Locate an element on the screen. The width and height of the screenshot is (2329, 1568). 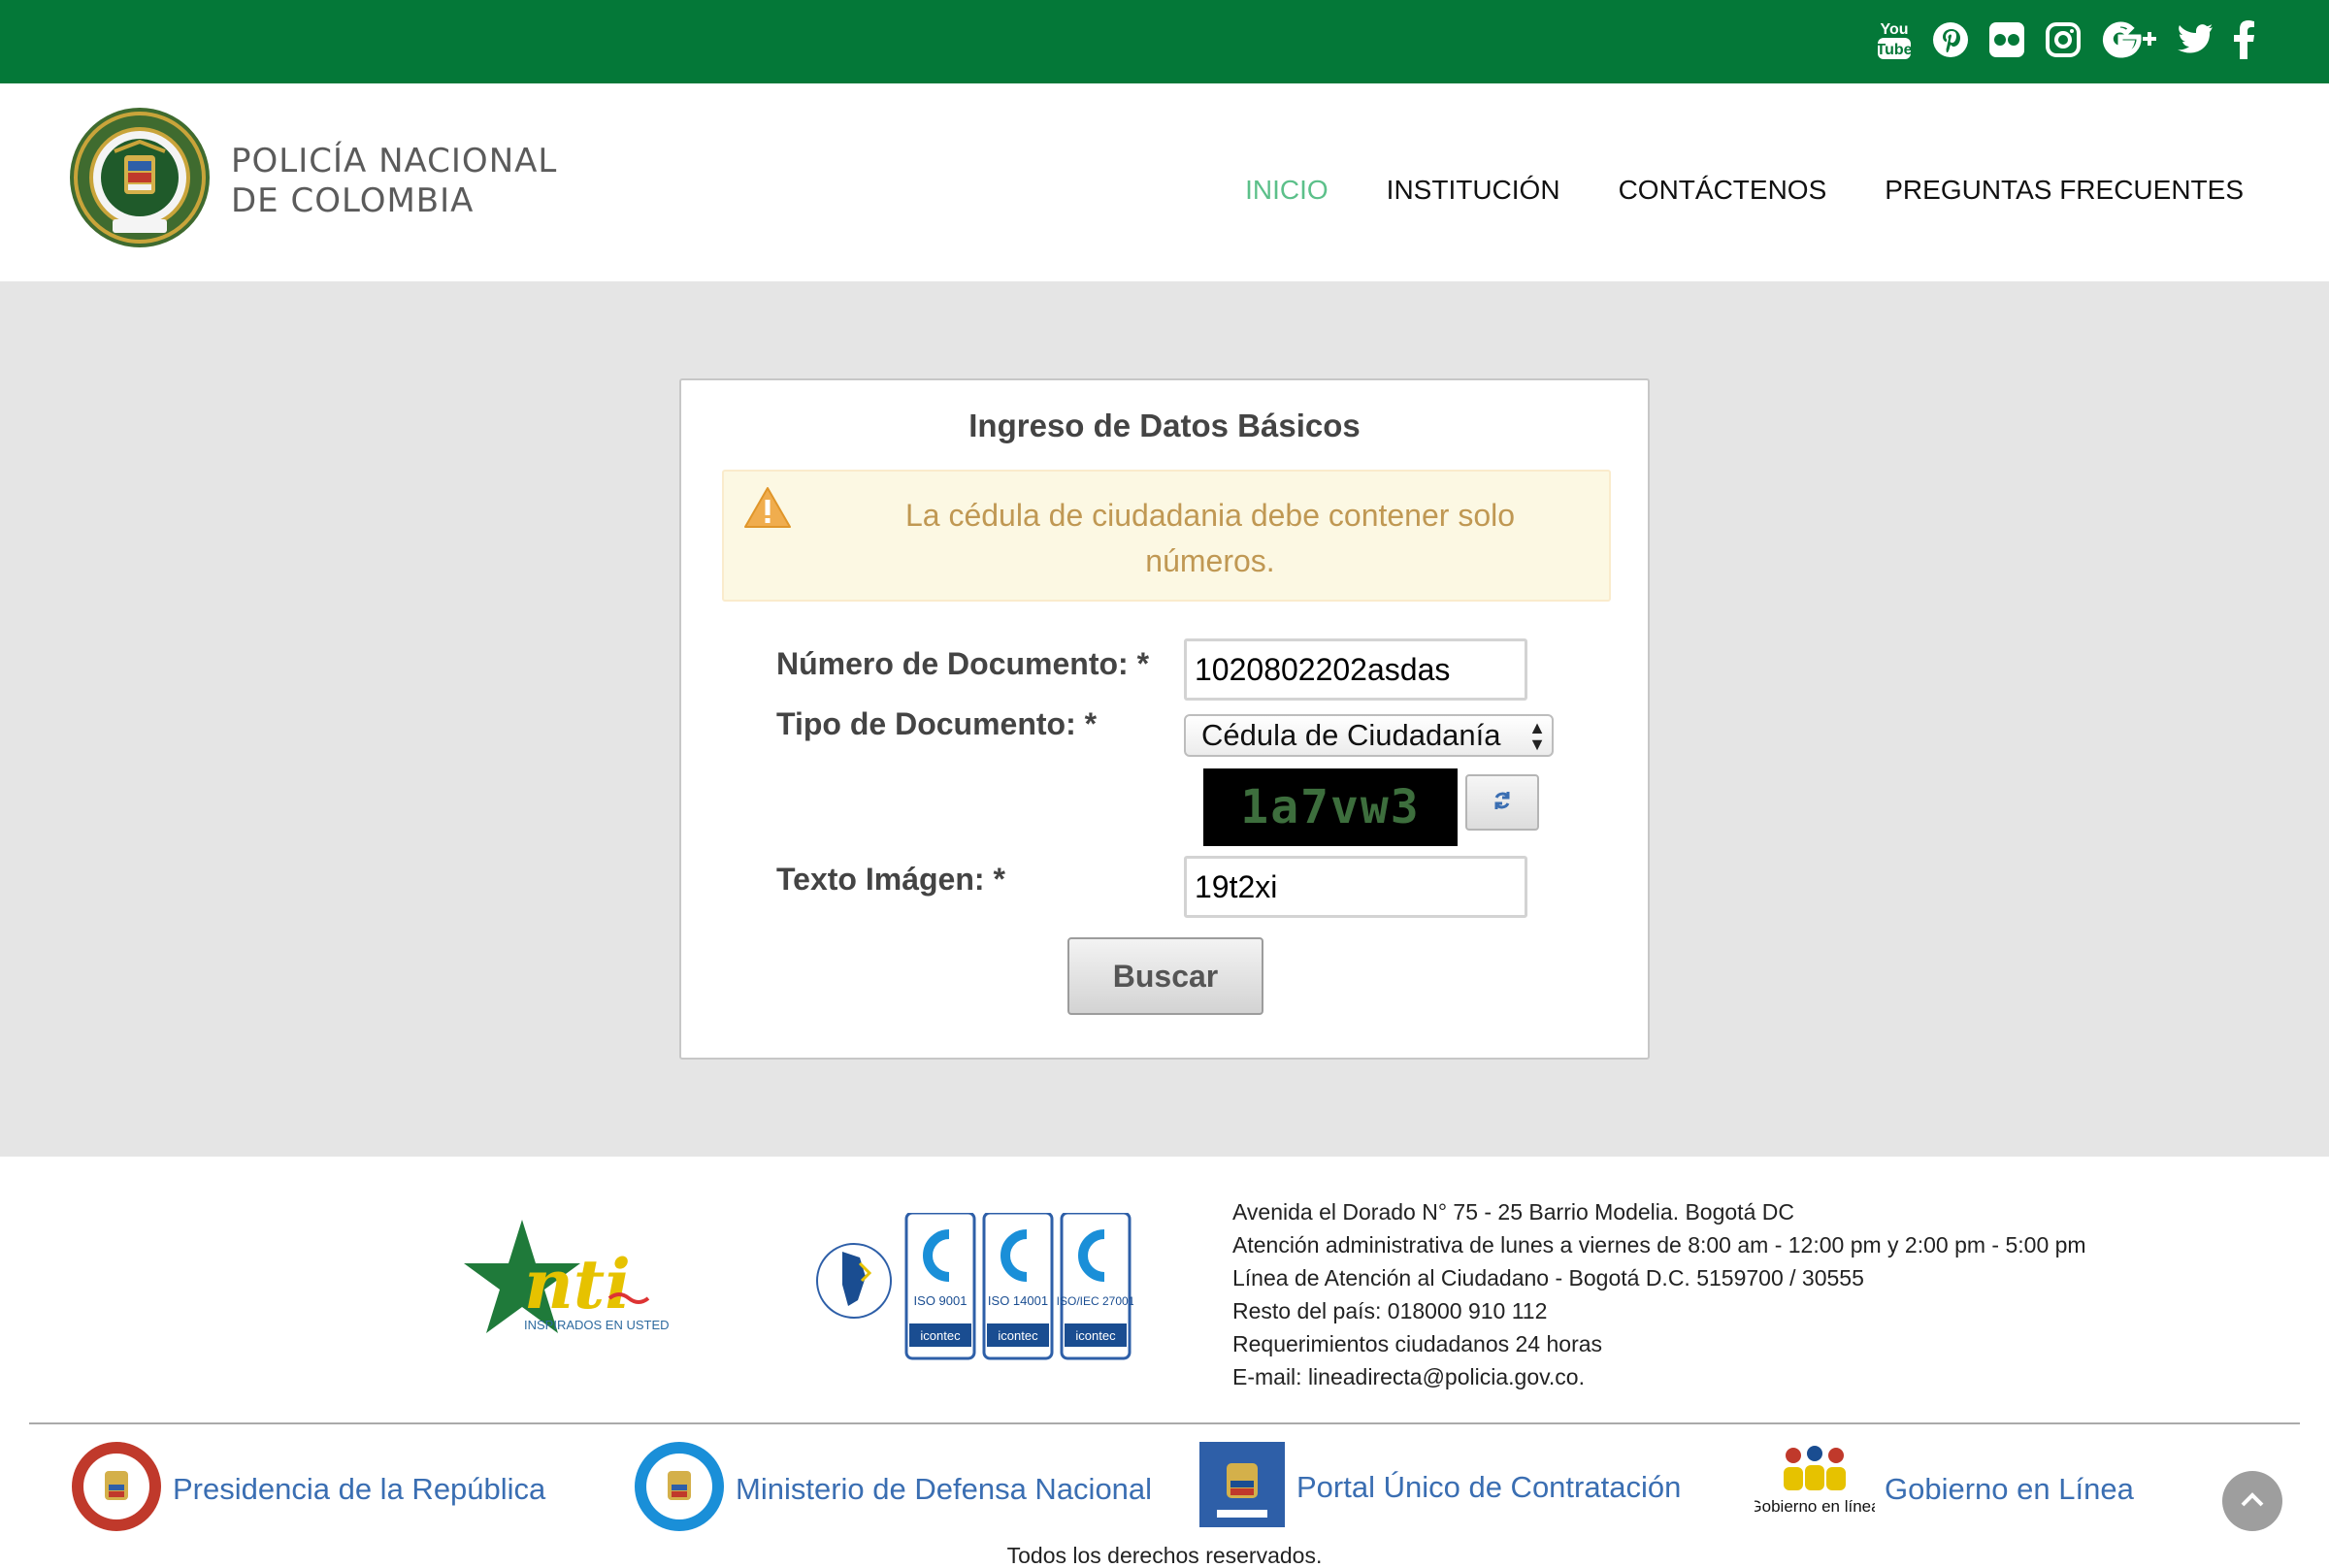
gobierno-en-linea-logo-icon: Gobierno en línea is located at coordinates (1815, 1489).